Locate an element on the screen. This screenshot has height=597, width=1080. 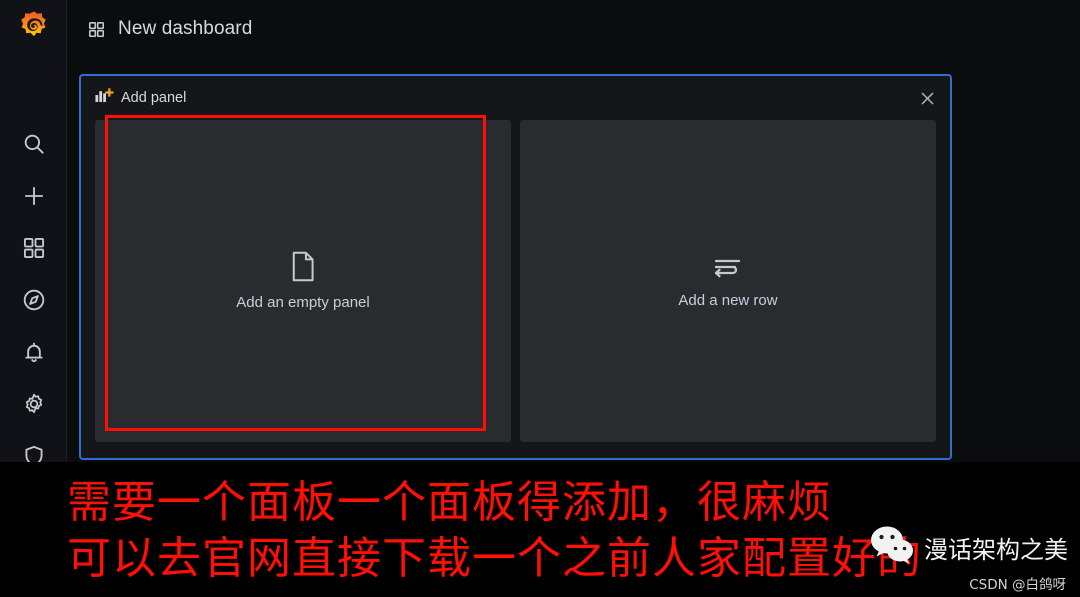
gear-icon is located at coordinates (34, 404).